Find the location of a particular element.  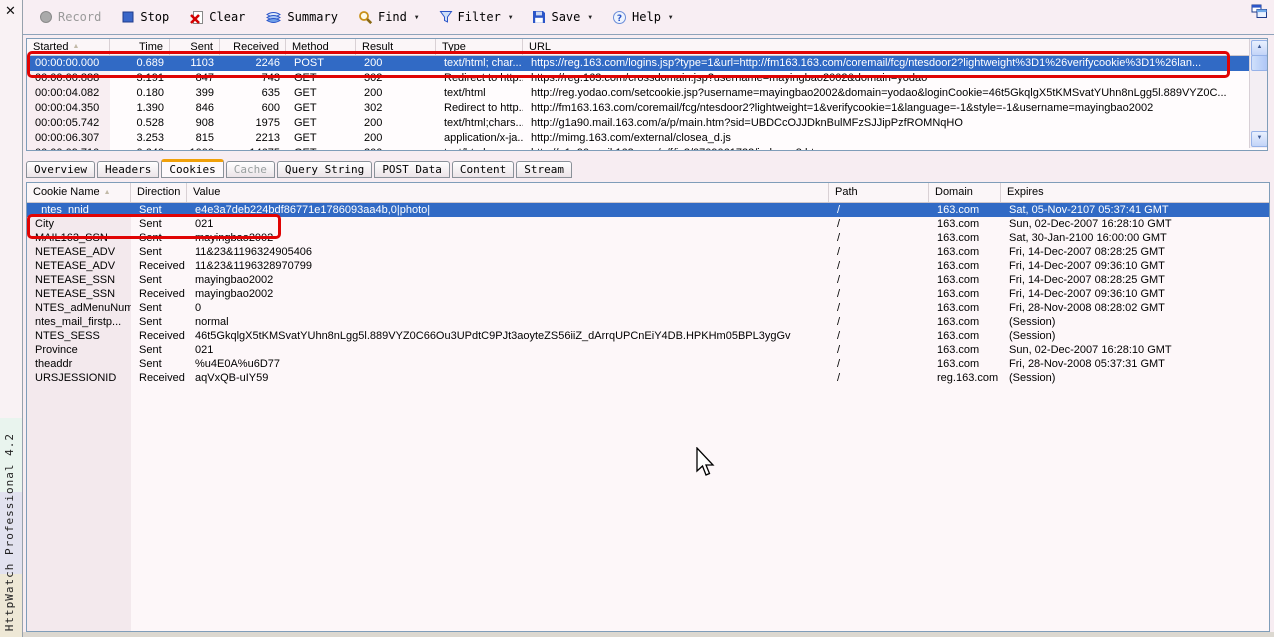

request-col-received: Received is located at coordinates (253, 47).